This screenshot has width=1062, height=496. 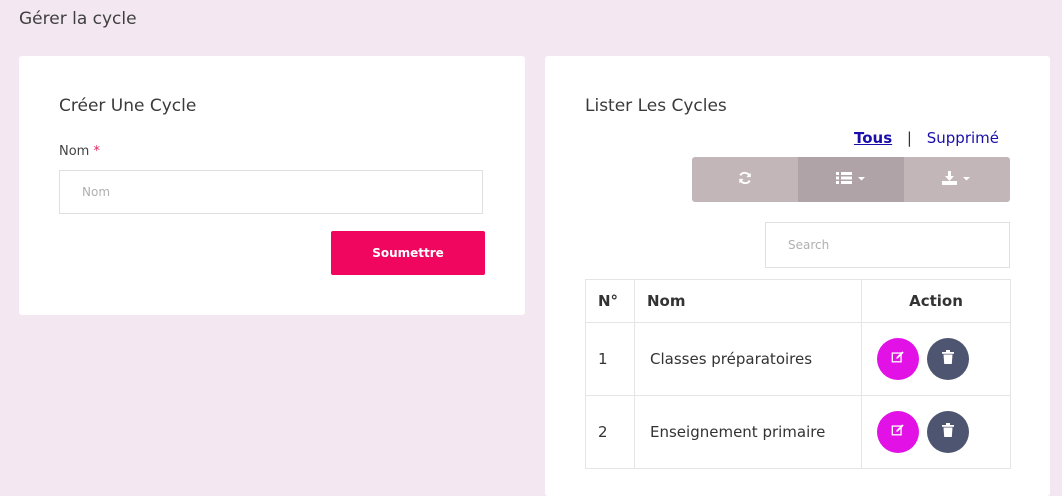 What do you see at coordinates (656, 106) in the screenshot?
I see `list-card-title: Lister Les Cycles` at bounding box center [656, 106].